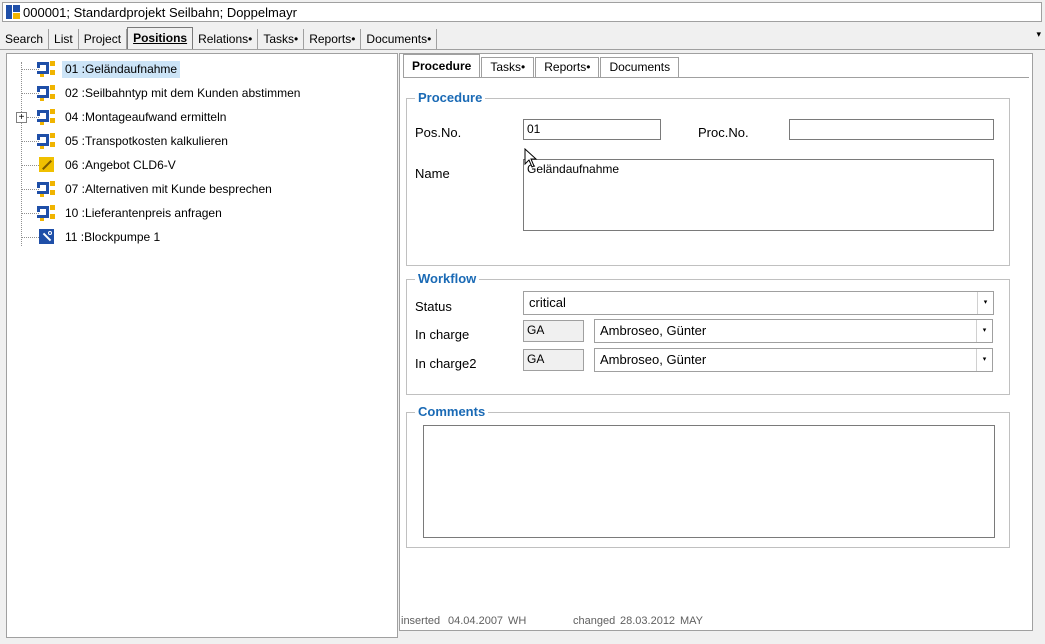  I want to click on comments-group-title: Comments, so click(452, 412).